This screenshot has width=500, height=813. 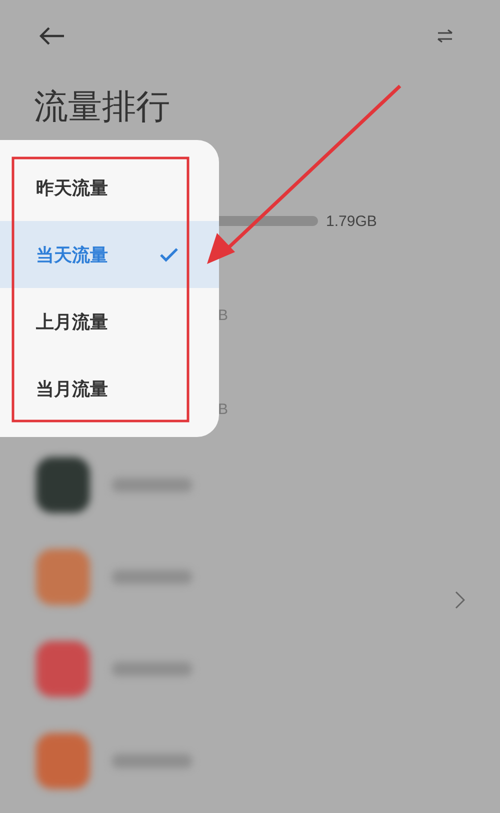 What do you see at coordinates (109, 321) in the screenshot?
I see `menu-item: 上月流量` at bounding box center [109, 321].